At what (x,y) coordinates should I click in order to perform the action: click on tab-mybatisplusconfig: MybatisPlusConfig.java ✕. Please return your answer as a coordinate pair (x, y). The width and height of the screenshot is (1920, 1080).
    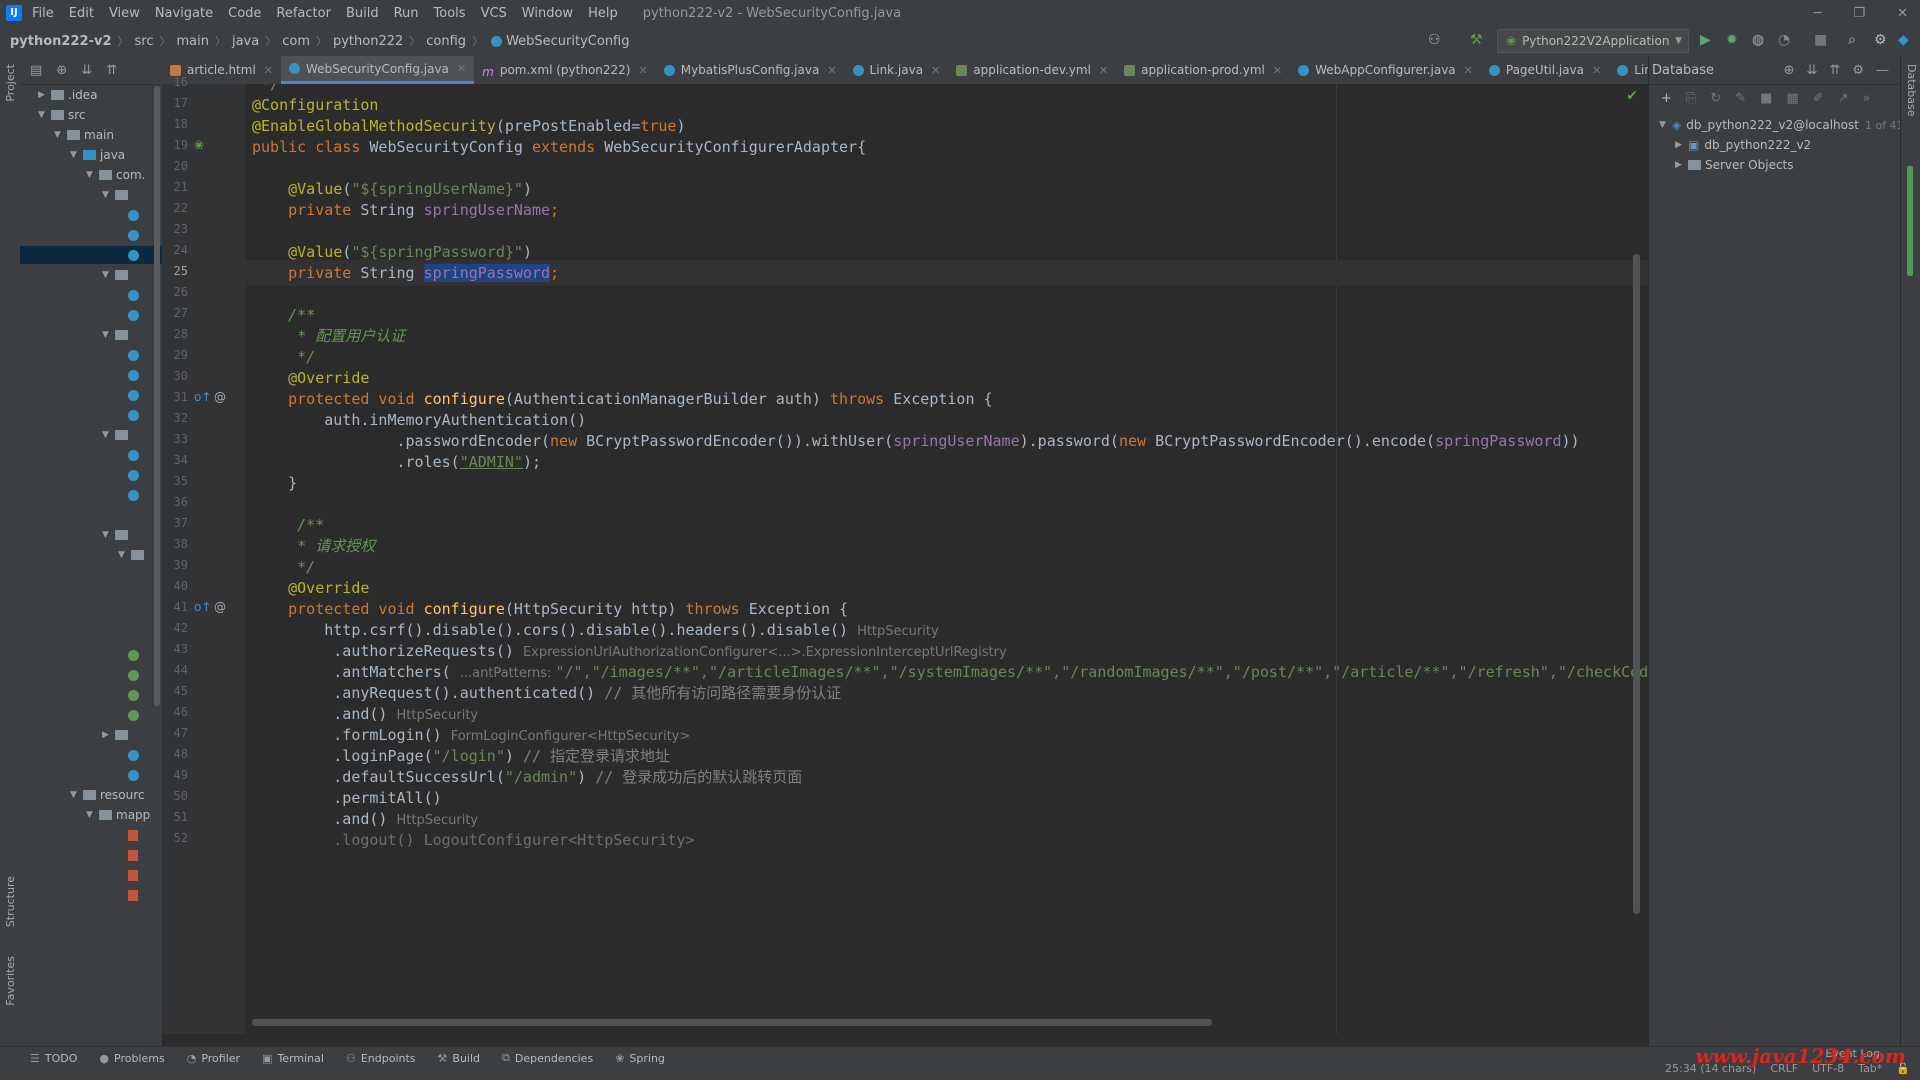
    Looking at the image, I should click on (750, 70).